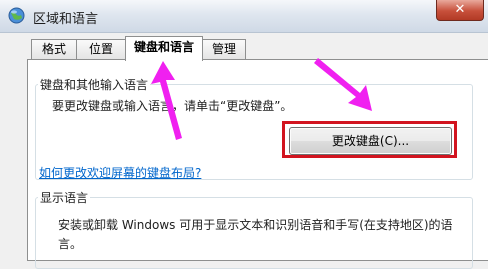  What do you see at coordinates (120, 172) in the screenshot?
I see `welcome-keyboard-layout-link: 如何更改欢迎屏幕的键盘布局?` at bounding box center [120, 172].